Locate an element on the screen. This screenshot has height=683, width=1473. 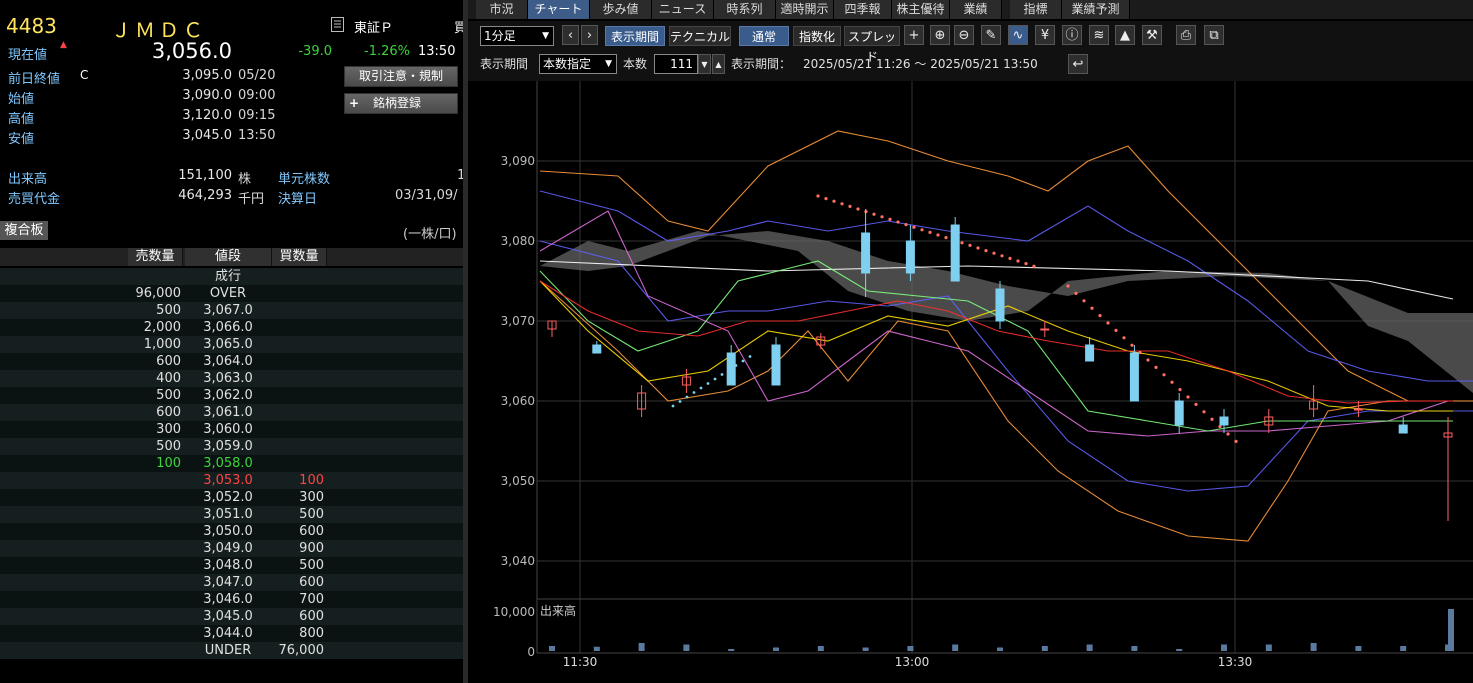
board-row: 600 3,061.0 is located at coordinates (231, 412).